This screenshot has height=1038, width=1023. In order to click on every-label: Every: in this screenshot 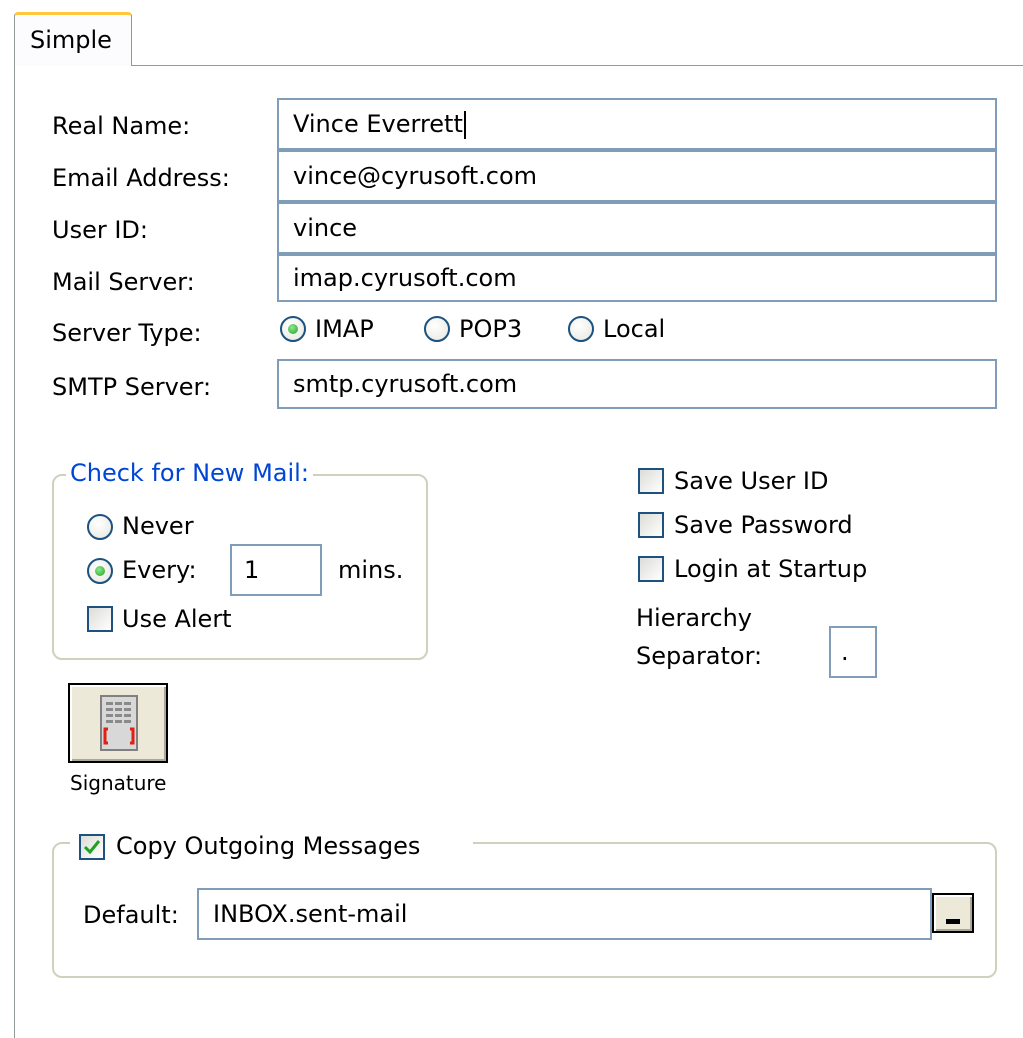, I will do `click(159, 570)`.